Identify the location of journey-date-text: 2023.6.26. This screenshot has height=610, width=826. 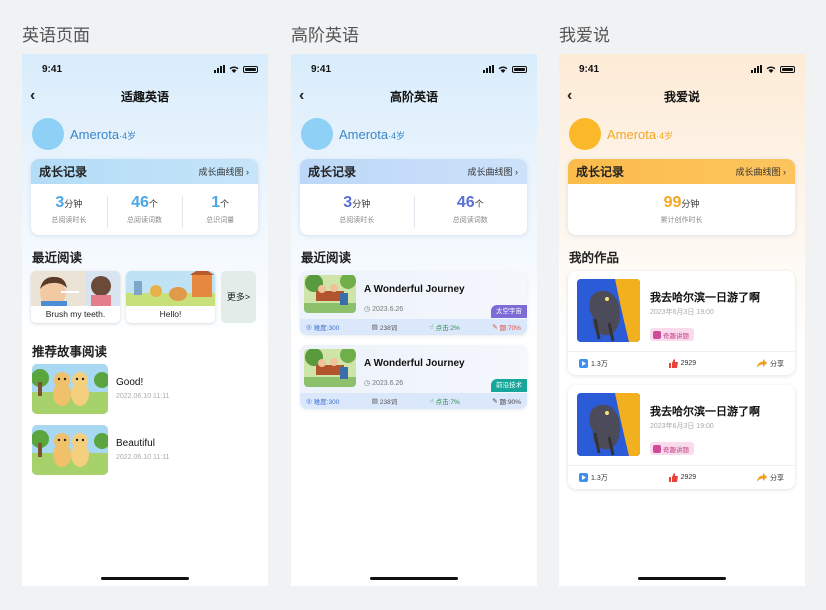
(388, 383).